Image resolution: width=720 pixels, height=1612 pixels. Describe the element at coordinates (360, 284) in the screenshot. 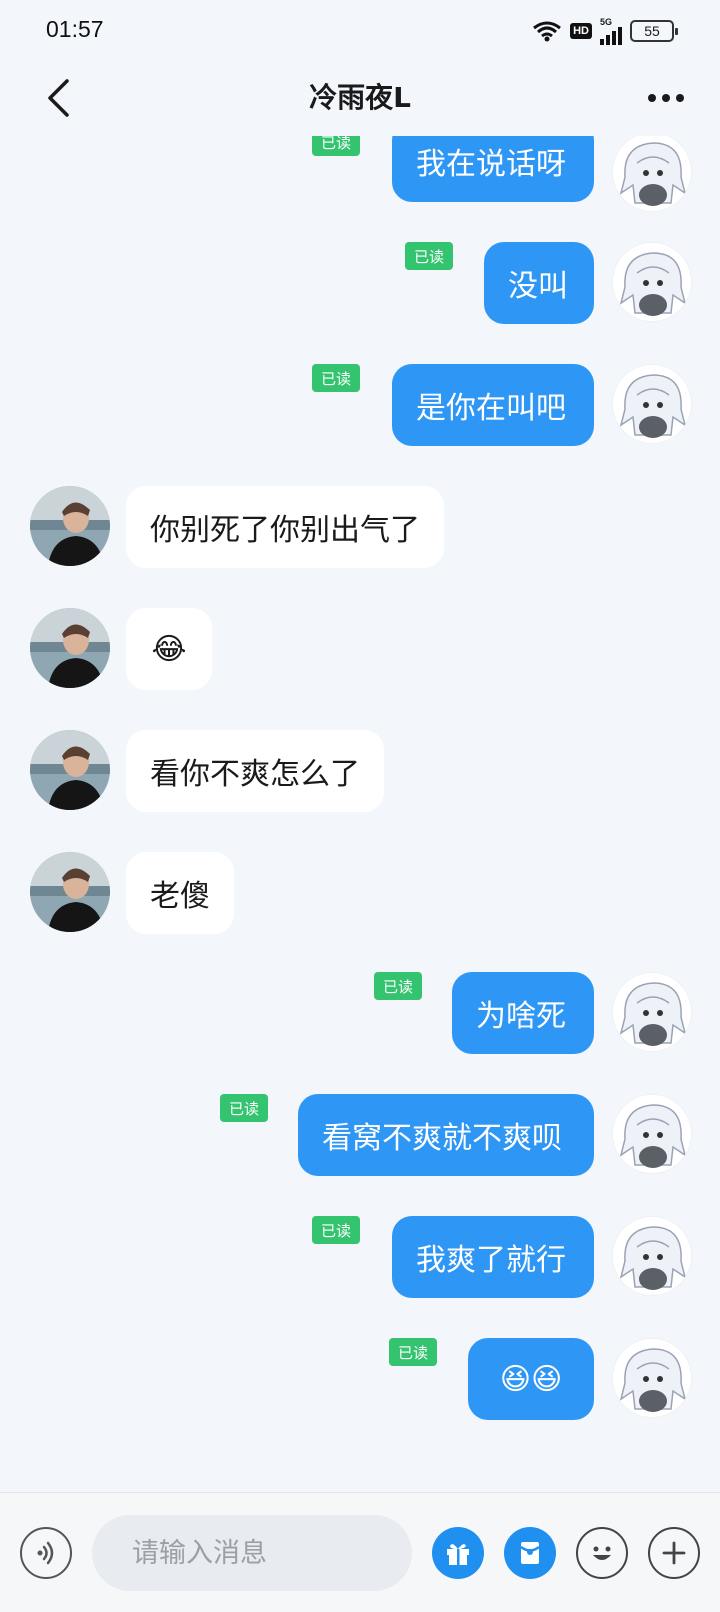

I see `message-outgoing: 已读 没叫` at that location.